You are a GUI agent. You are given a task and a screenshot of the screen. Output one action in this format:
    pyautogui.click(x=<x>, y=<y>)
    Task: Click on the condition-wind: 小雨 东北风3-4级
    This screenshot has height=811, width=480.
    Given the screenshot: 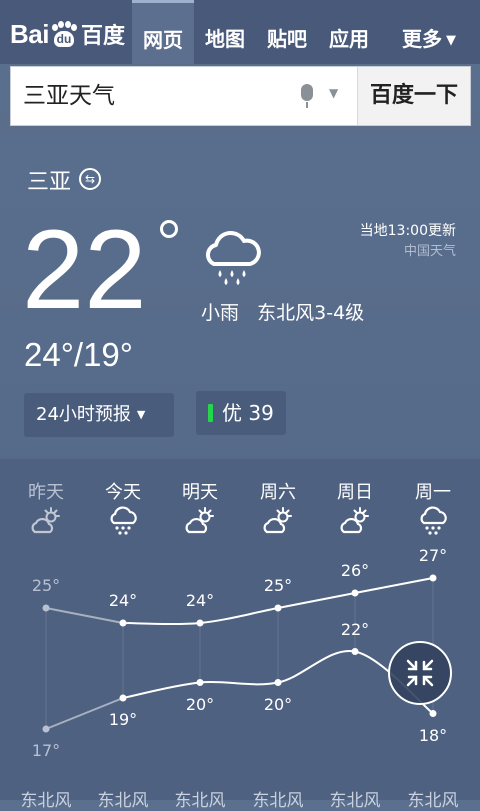 What is the action you would take?
    pyautogui.click(x=282, y=311)
    